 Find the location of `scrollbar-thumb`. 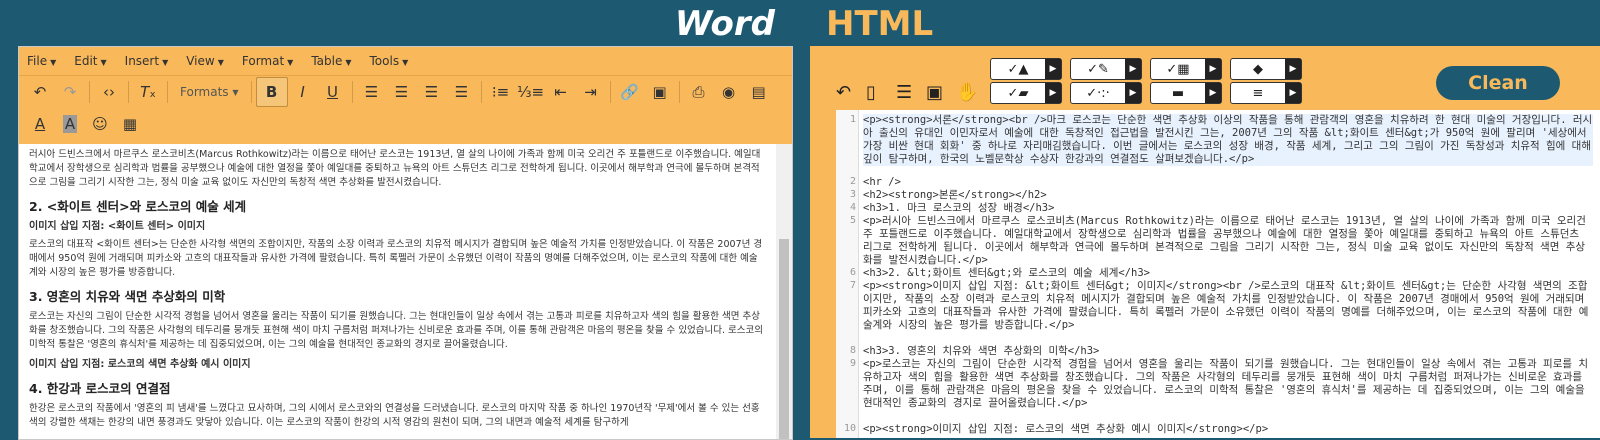

scrollbar-thumb is located at coordinates (784, 339).